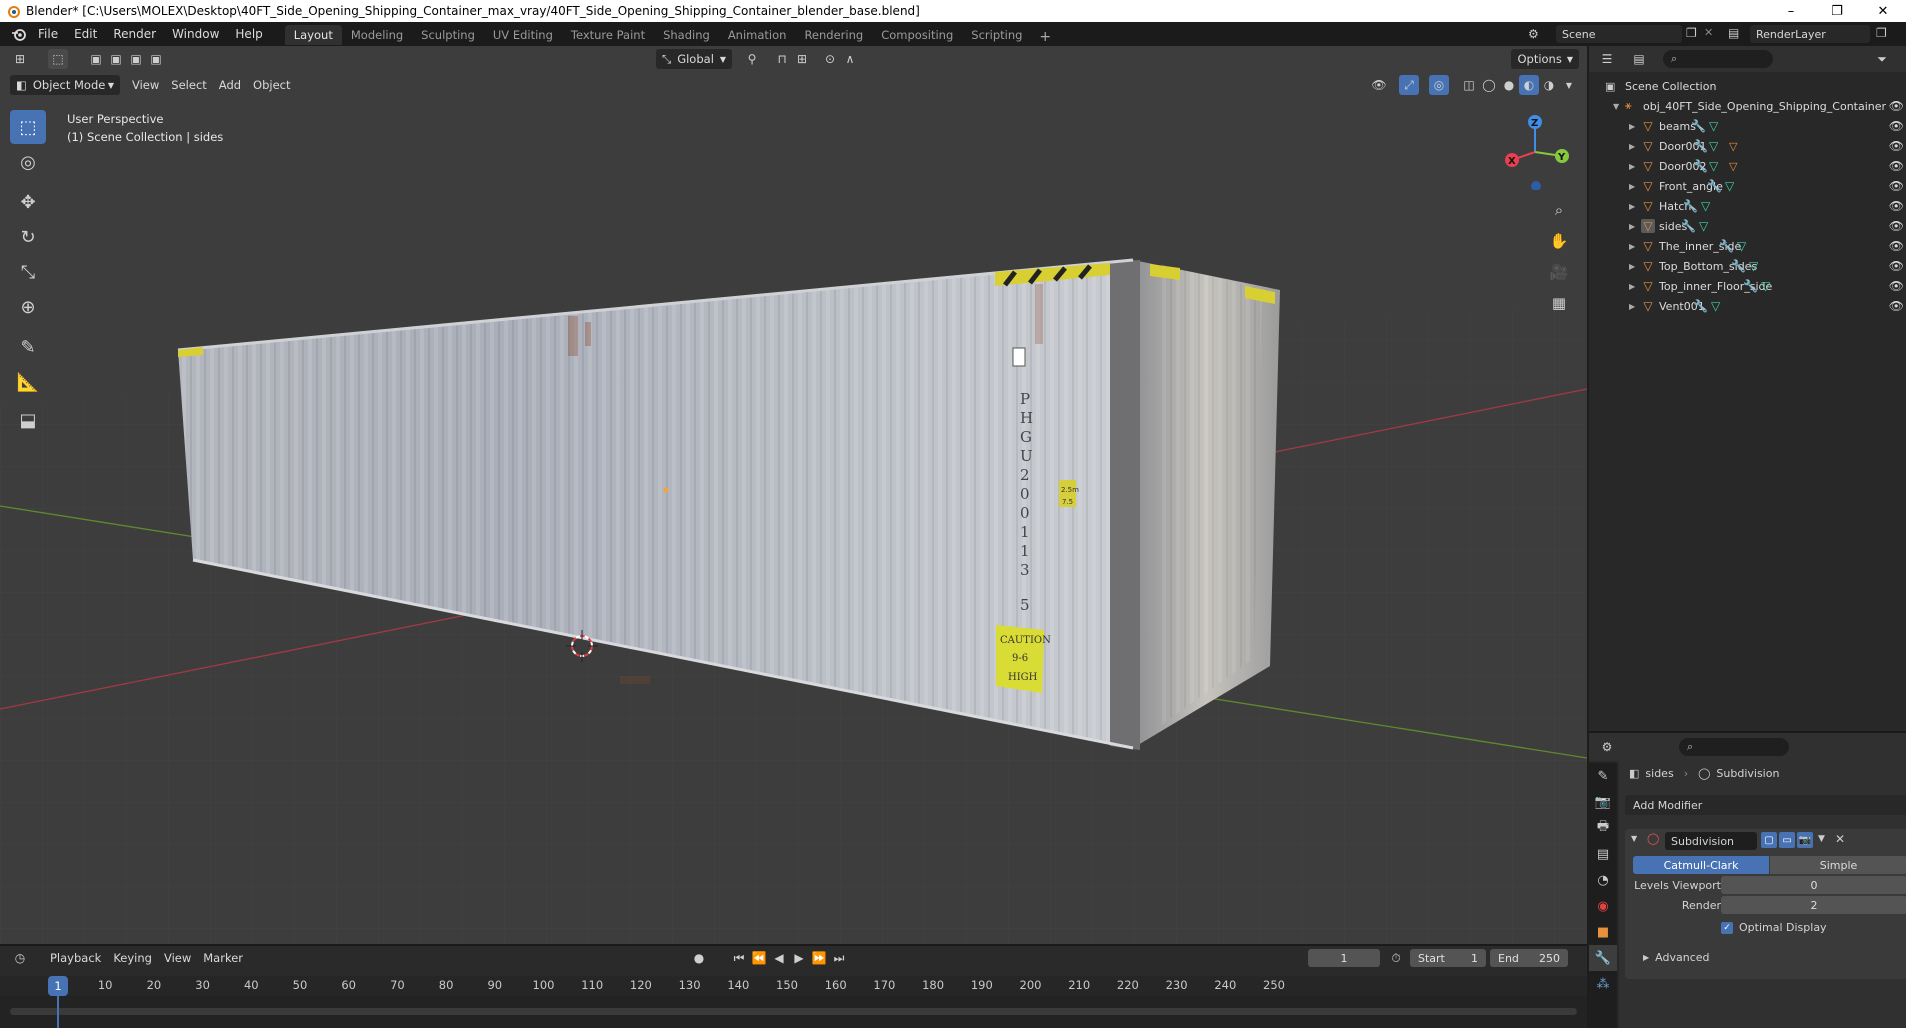 The image size is (1906, 1028). I want to click on zoom-icon: ⌕, so click(1559, 210).